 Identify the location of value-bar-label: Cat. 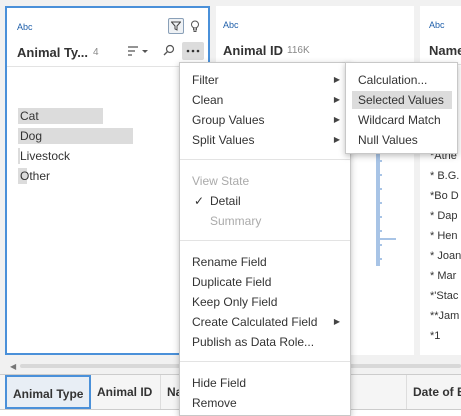
(29, 116).